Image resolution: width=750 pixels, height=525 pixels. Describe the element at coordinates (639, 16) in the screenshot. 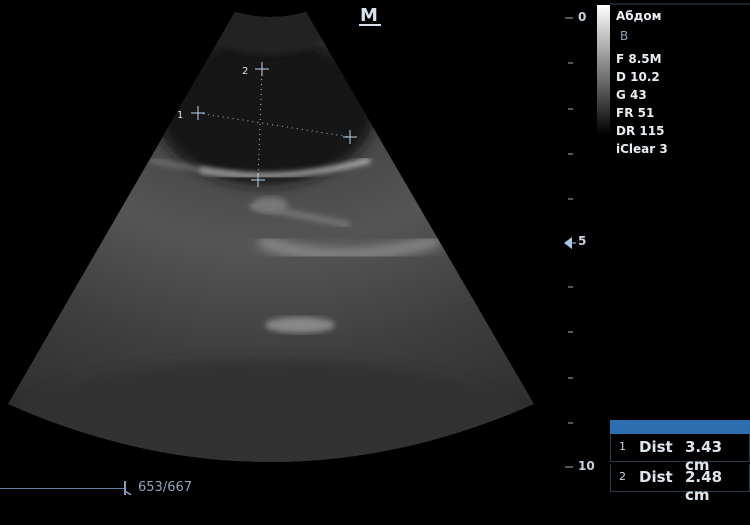

I see `preset-label: Абдом` at that location.